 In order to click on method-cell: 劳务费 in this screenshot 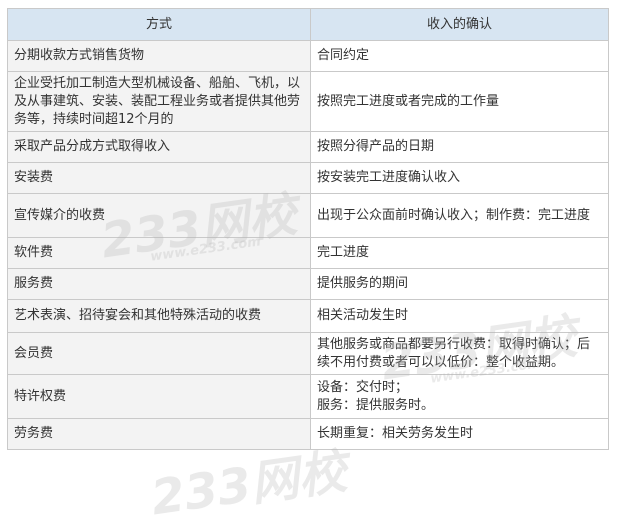, I will do `click(159, 434)`.